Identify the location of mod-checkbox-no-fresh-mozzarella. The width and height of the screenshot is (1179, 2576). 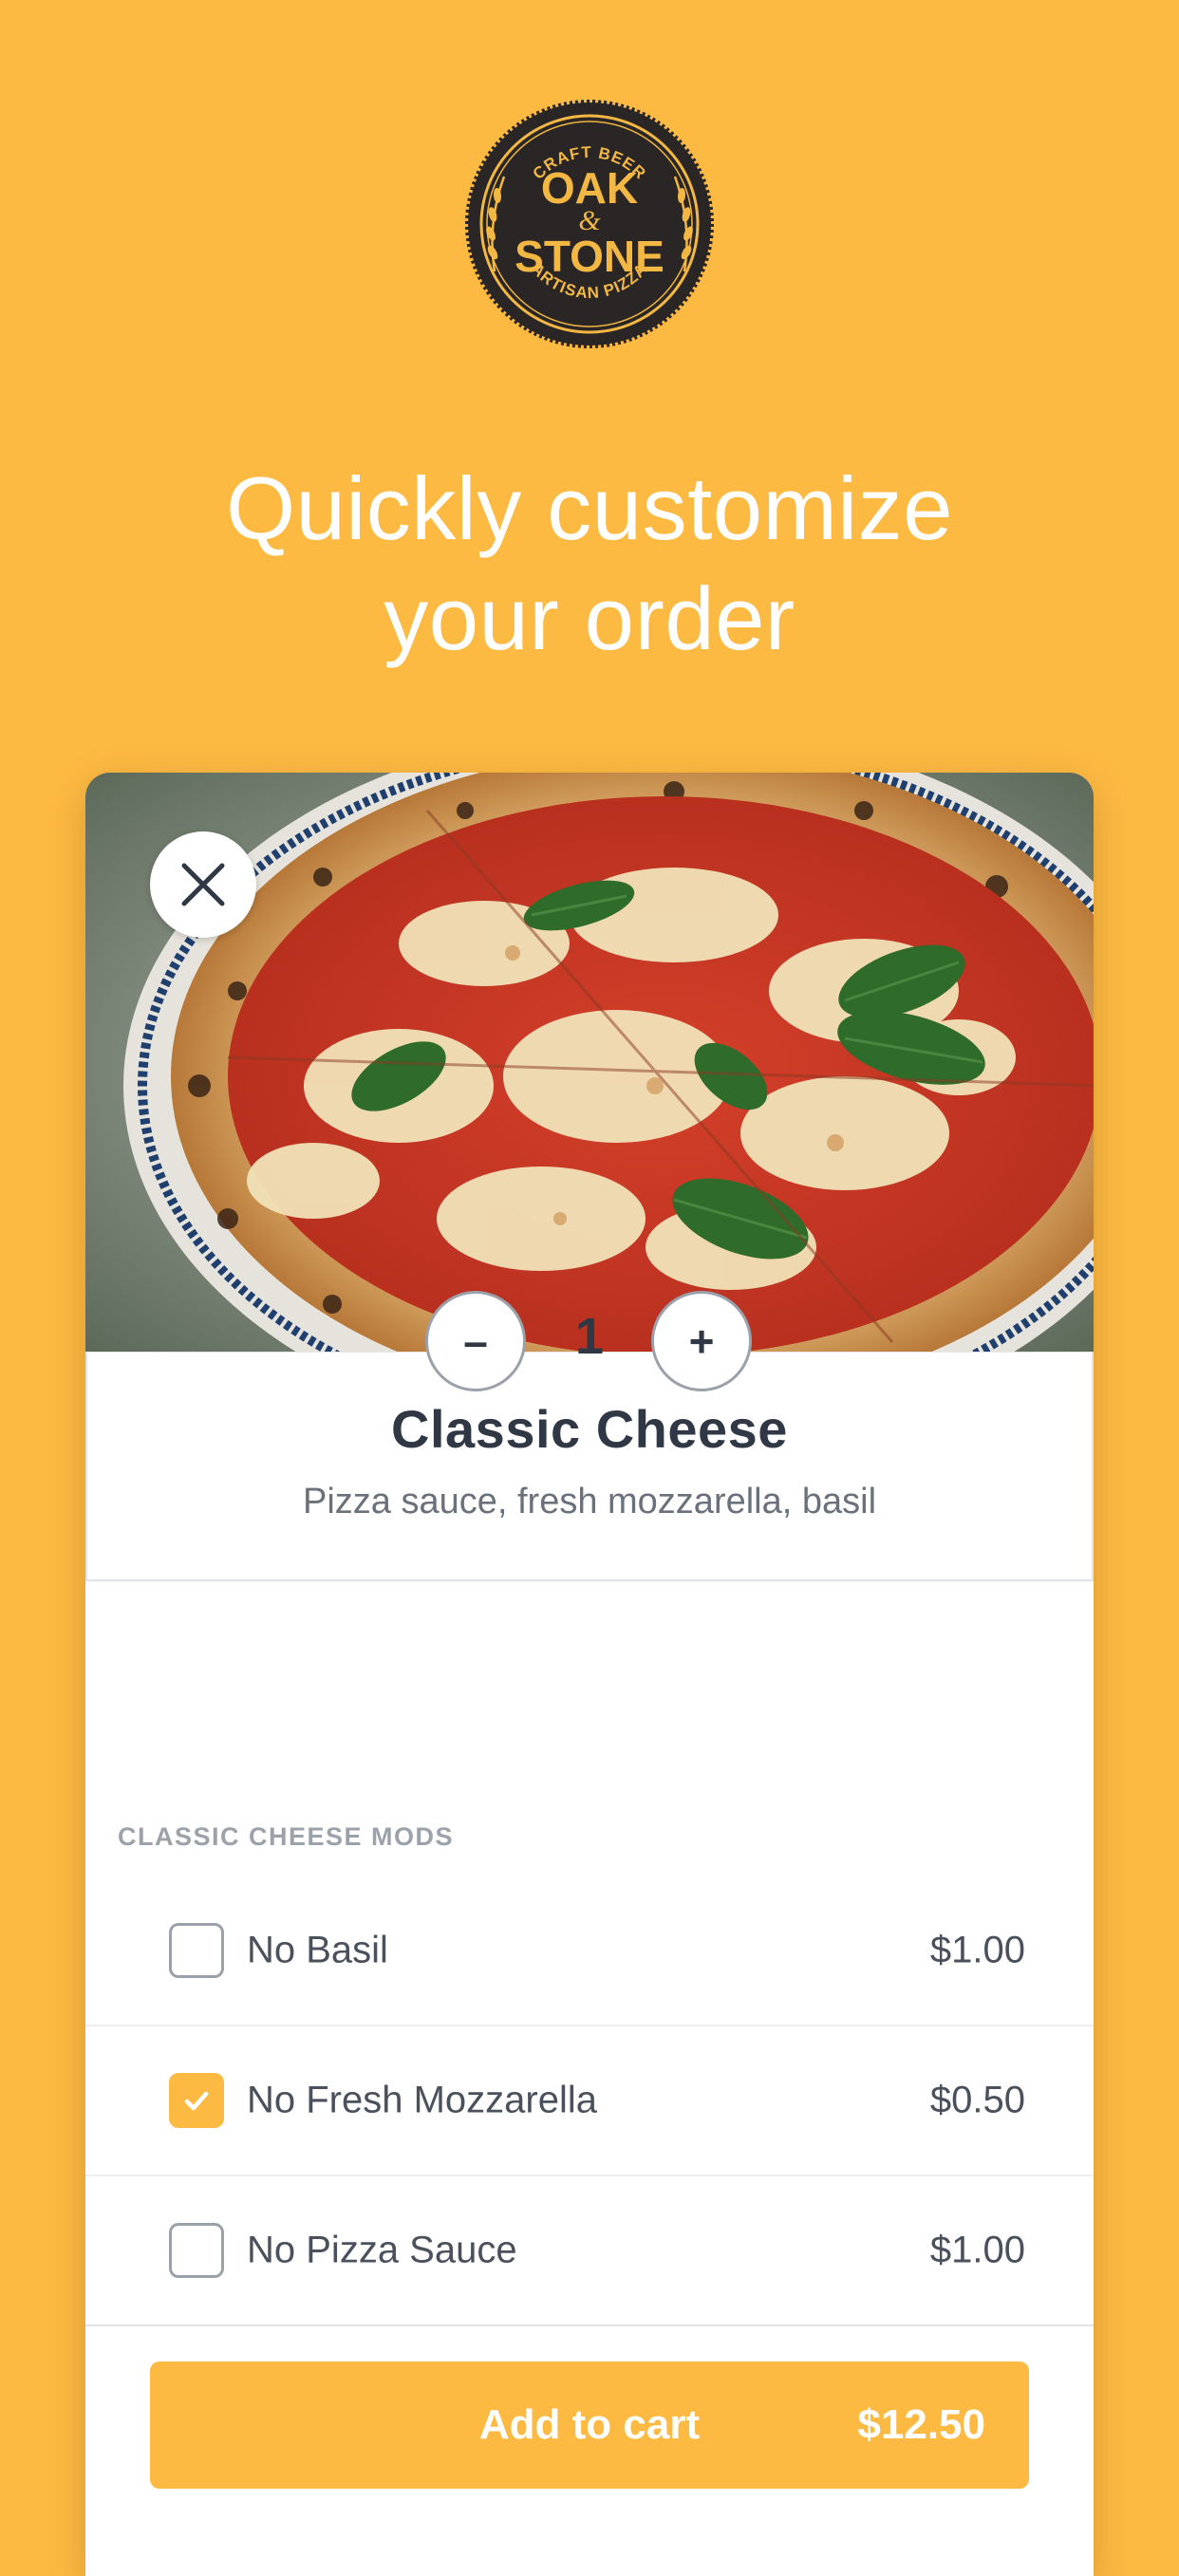
(196, 2100).